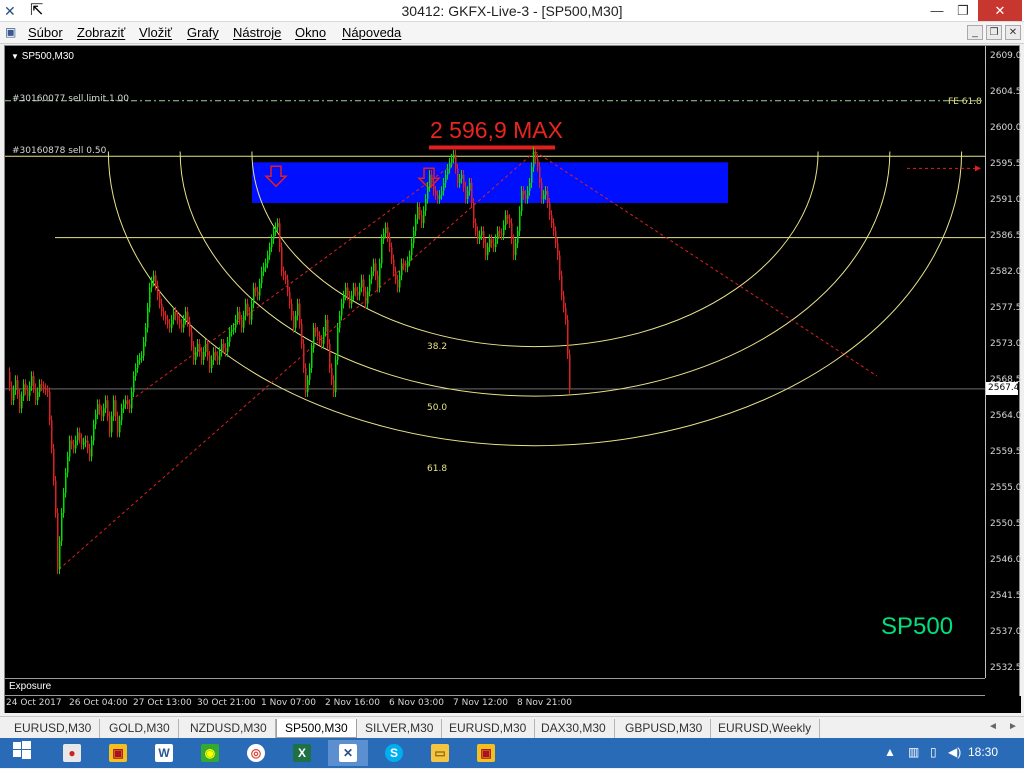 This screenshot has height=769, width=1024. Describe the element at coordinates (400, 728) in the screenshot. I see `tab-silver-m30: SILVER,M30` at that location.